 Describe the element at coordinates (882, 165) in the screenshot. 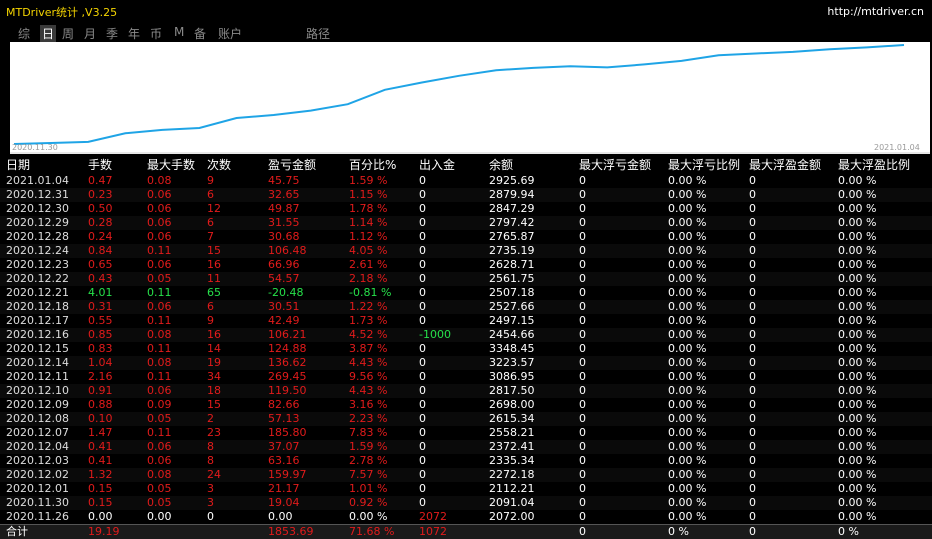

I see `column-header: 最大浮盈比例` at that location.